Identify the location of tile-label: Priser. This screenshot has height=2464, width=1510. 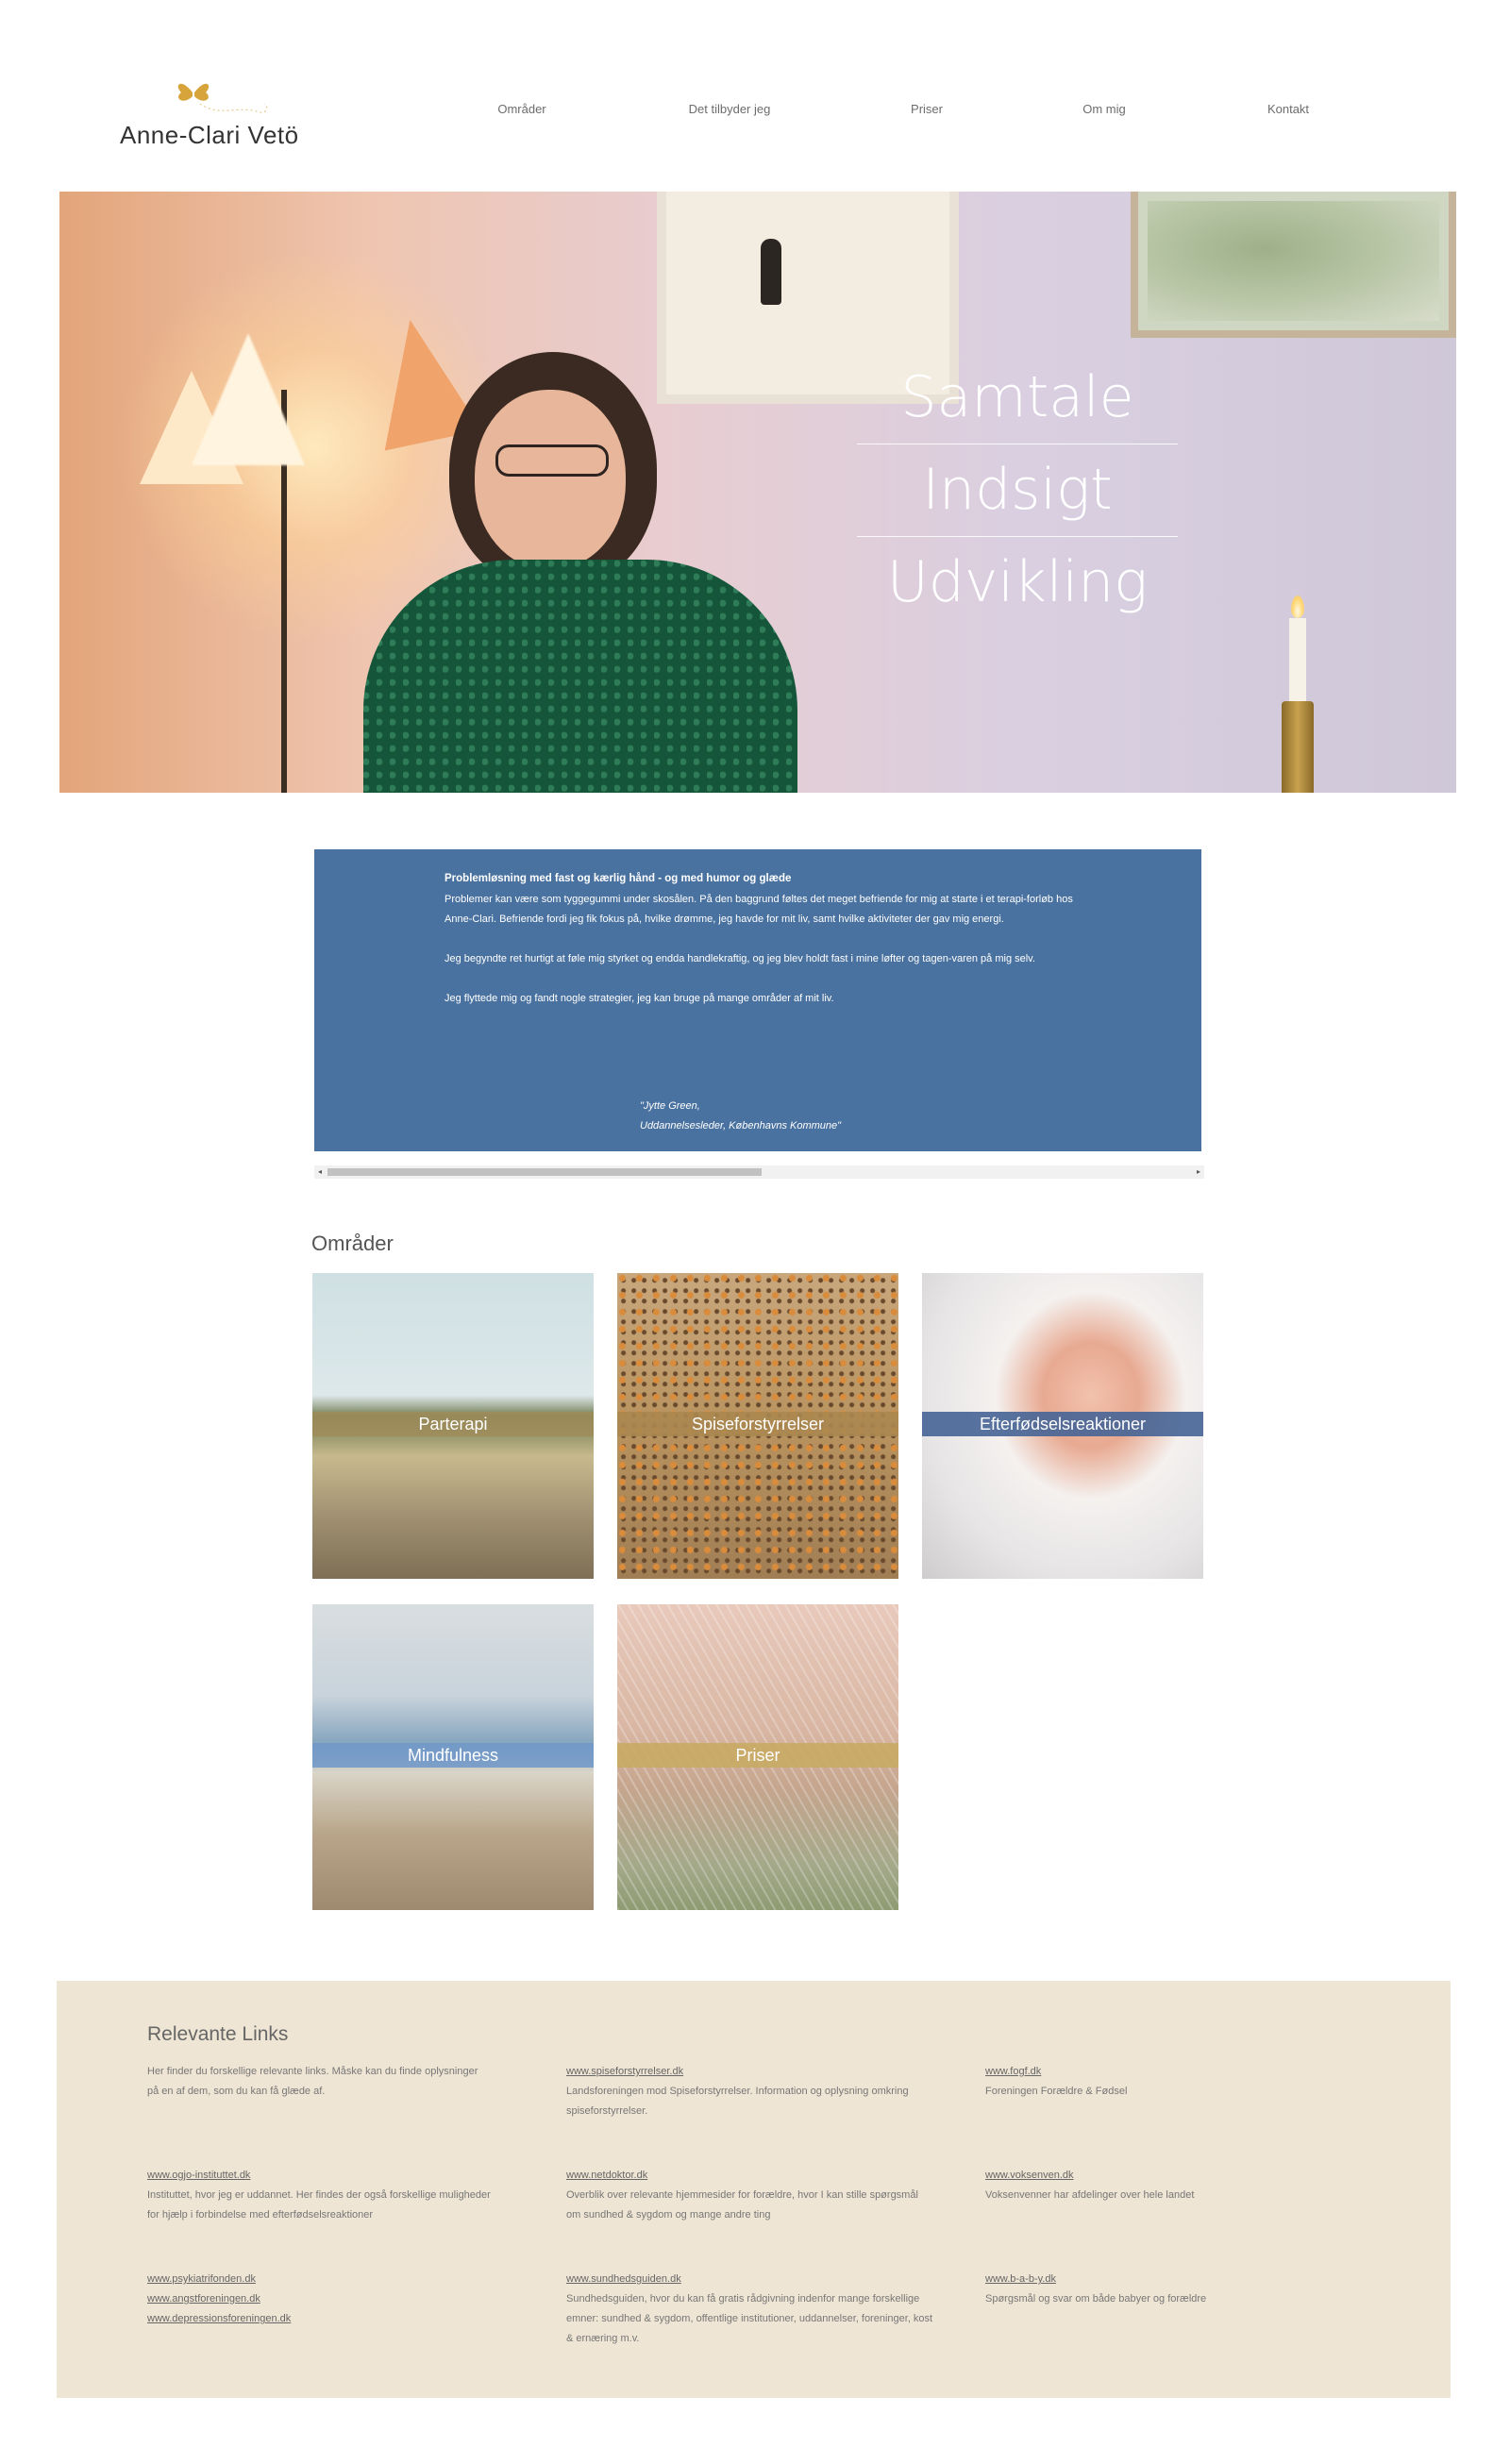
(757, 1755).